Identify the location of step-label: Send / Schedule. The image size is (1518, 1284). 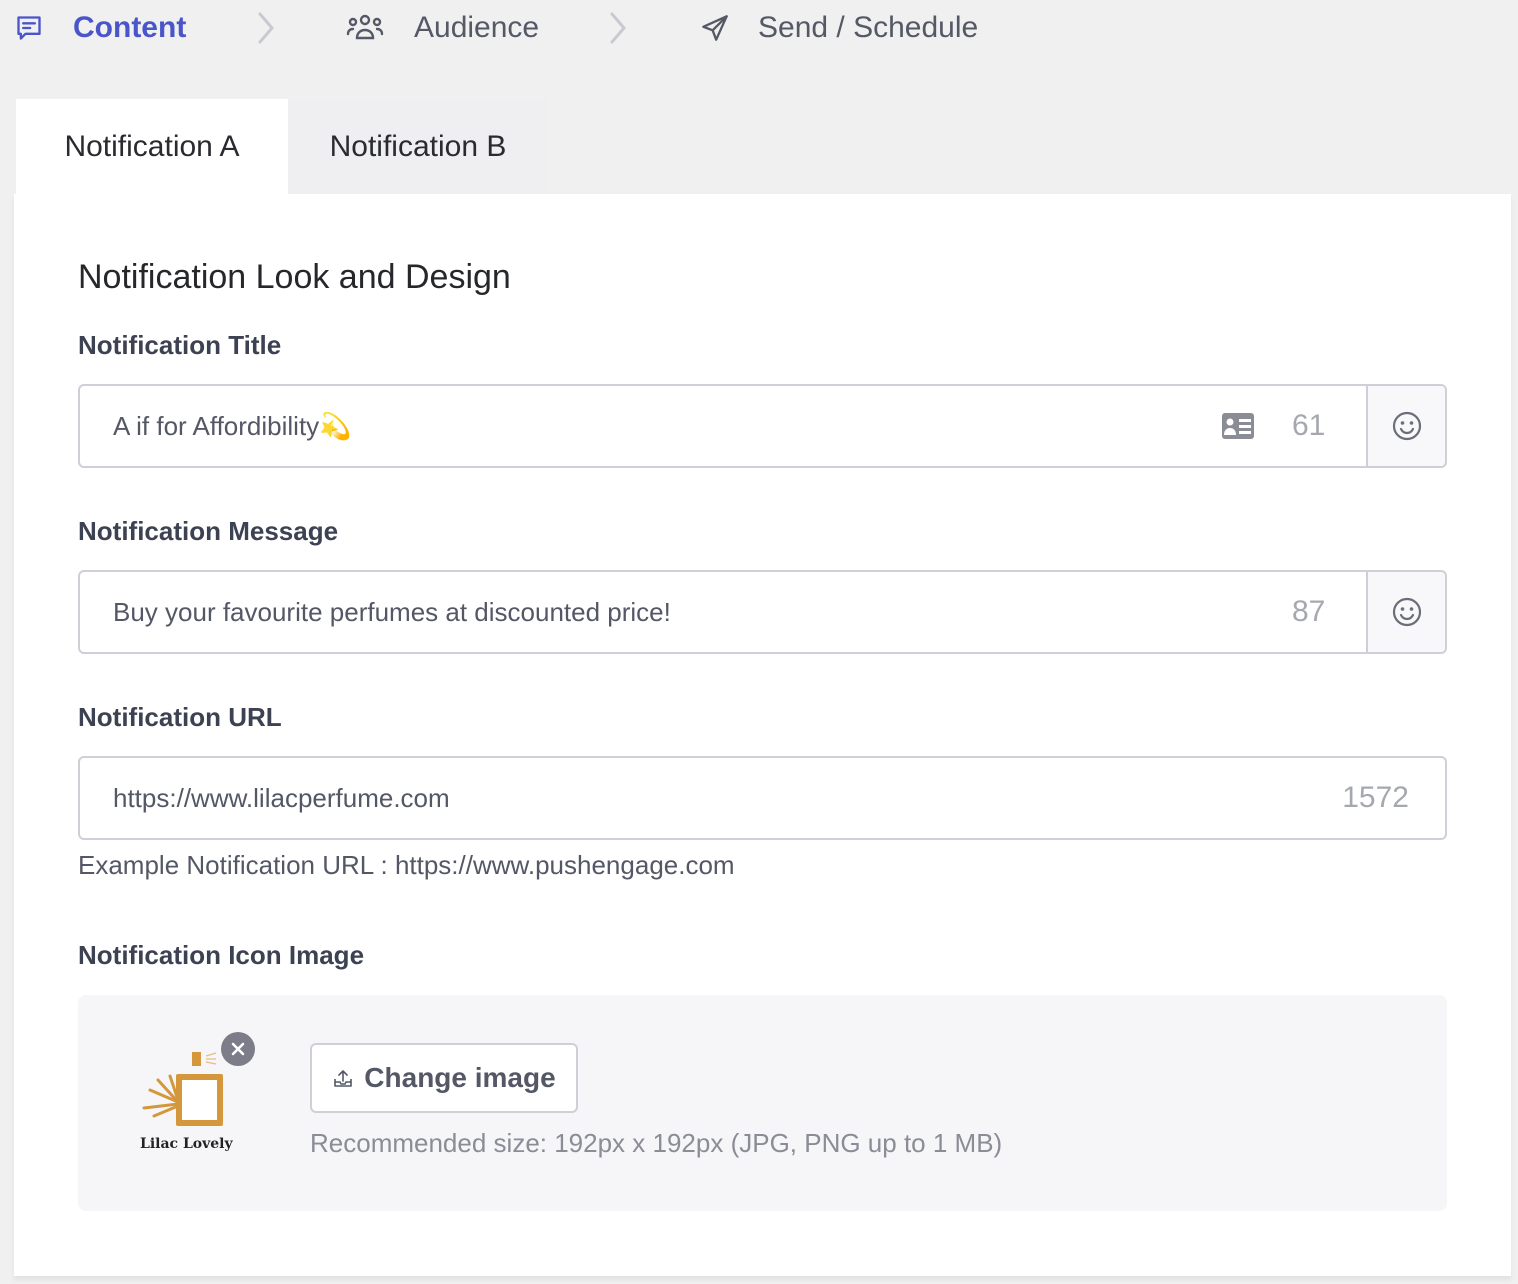
(868, 27).